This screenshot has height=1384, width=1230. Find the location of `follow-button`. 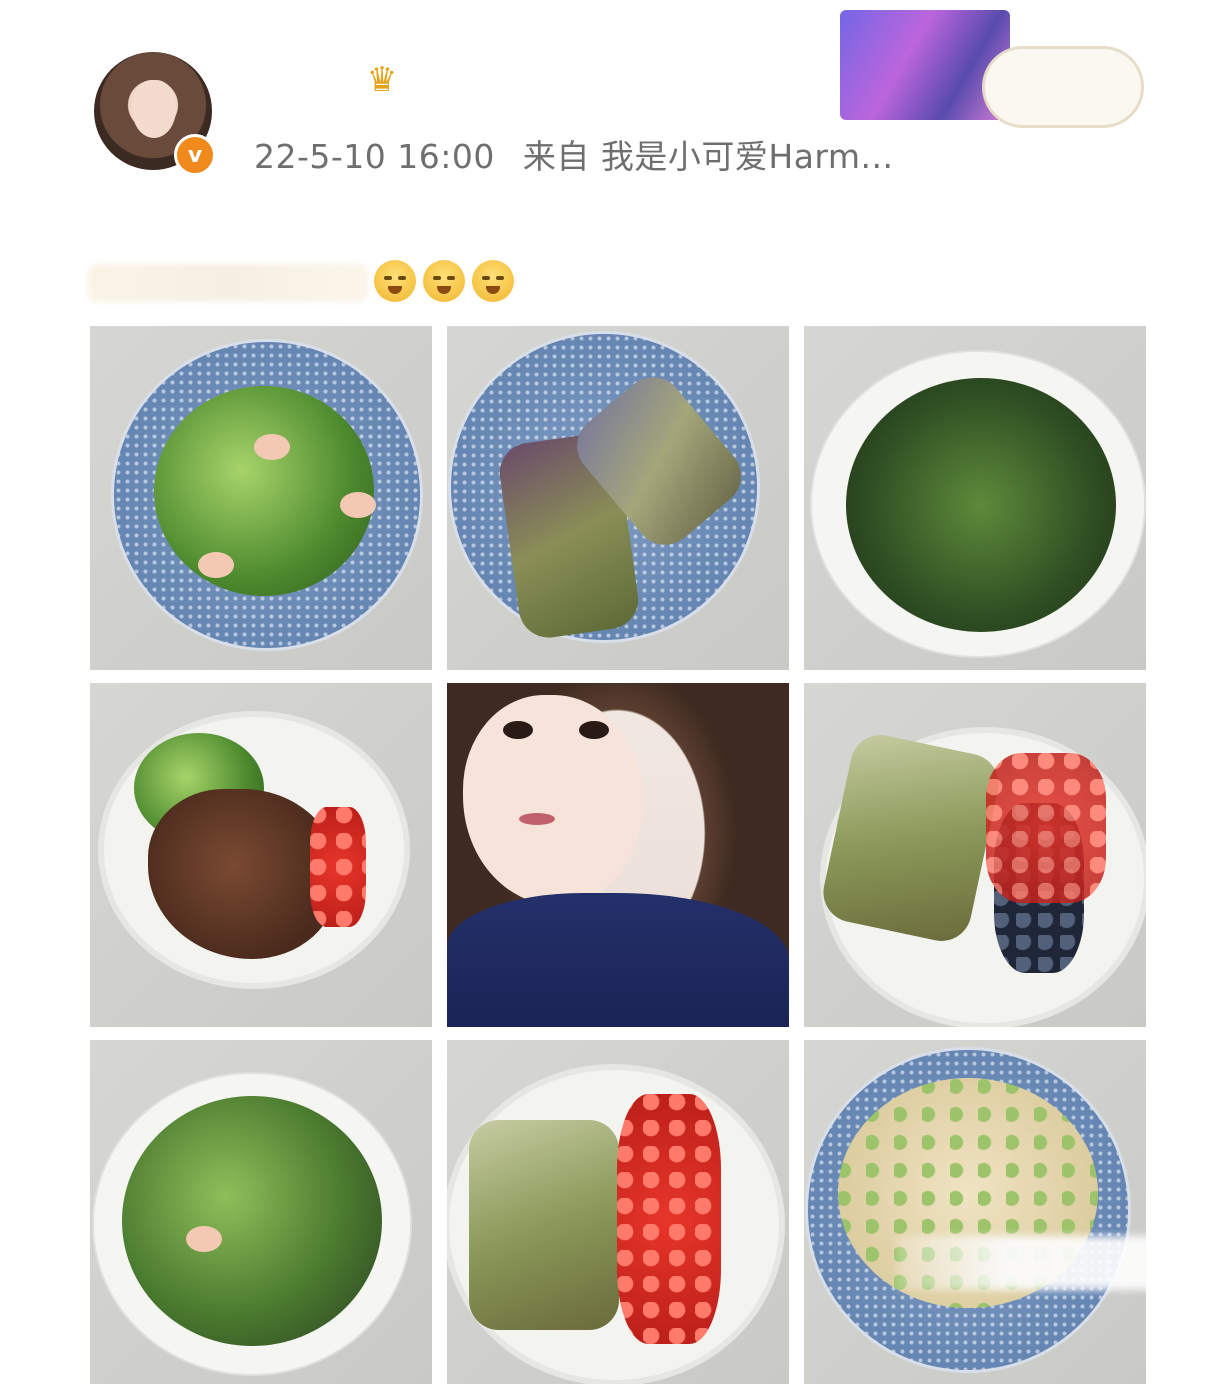

follow-button is located at coordinates (1063, 87).